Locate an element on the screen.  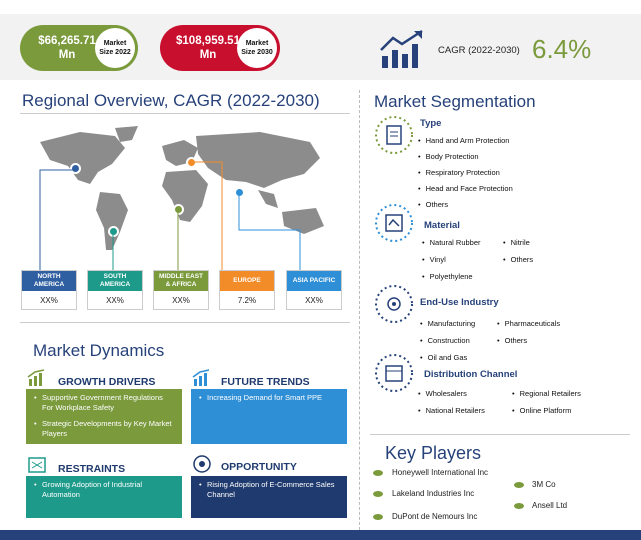
region-name: SOUTH is located at coordinates (115, 276).